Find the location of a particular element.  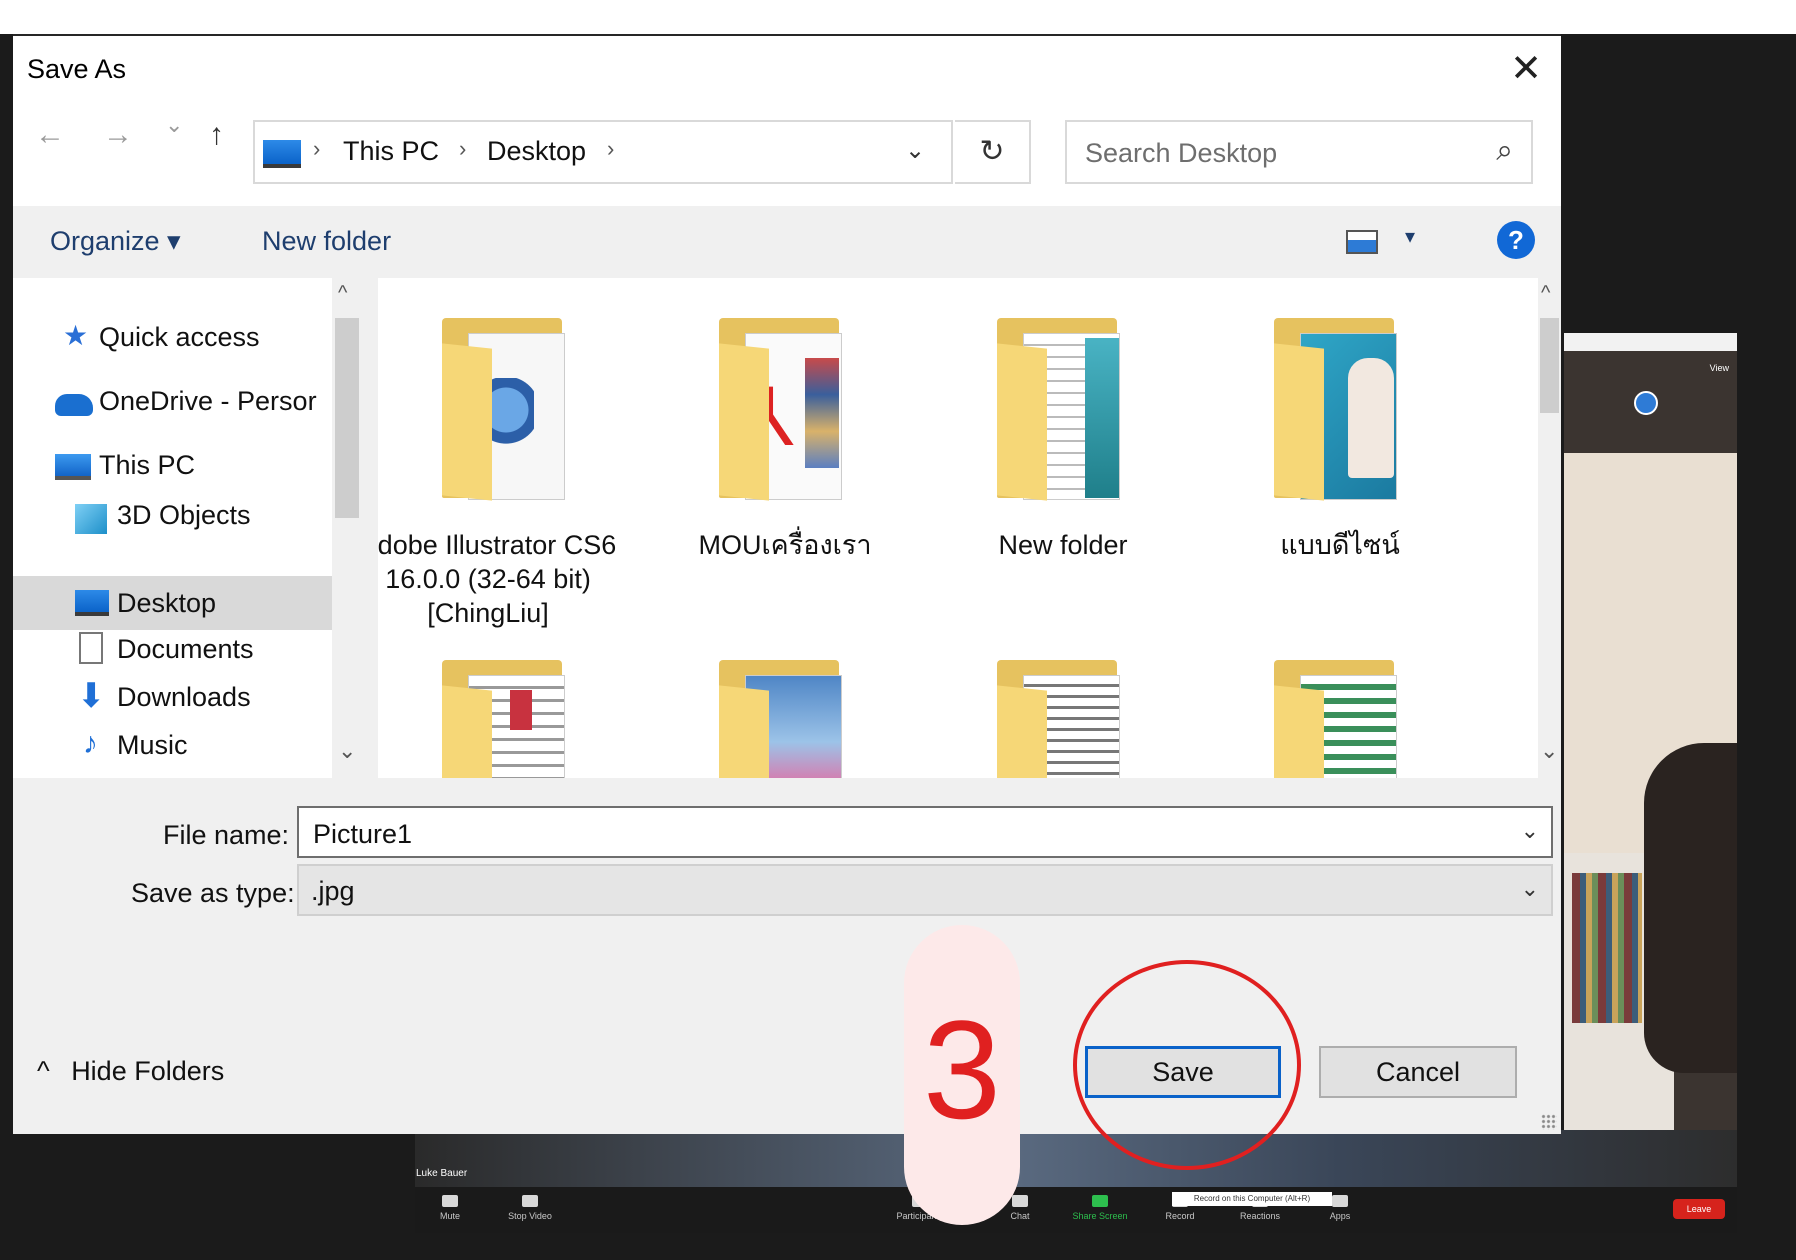

music-note-icon: ♪ is located at coordinates (90, 743).